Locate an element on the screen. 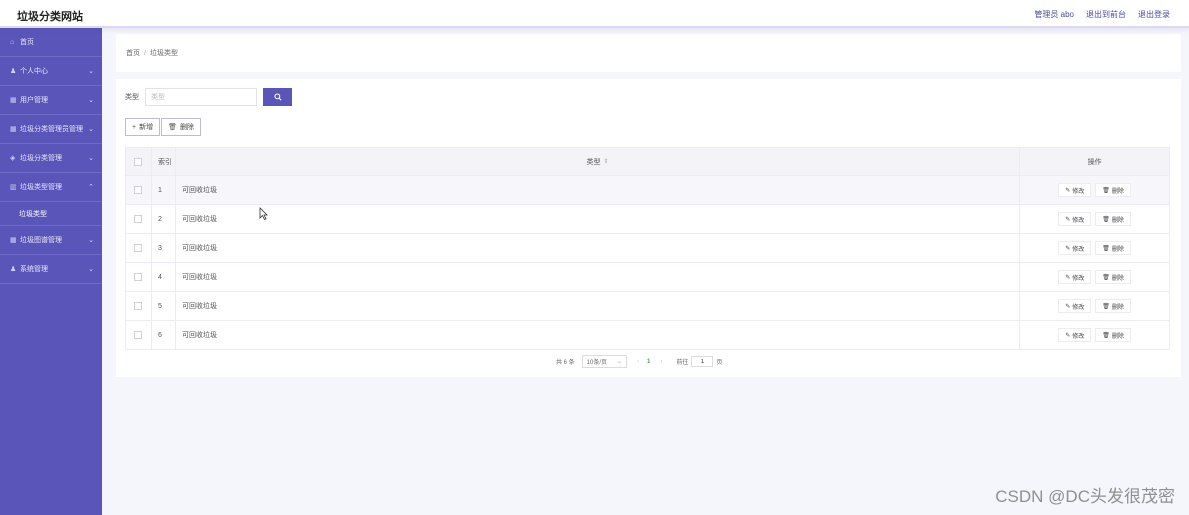 The height and width of the screenshot is (515, 1189). search-button is located at coordinates (277, 97).